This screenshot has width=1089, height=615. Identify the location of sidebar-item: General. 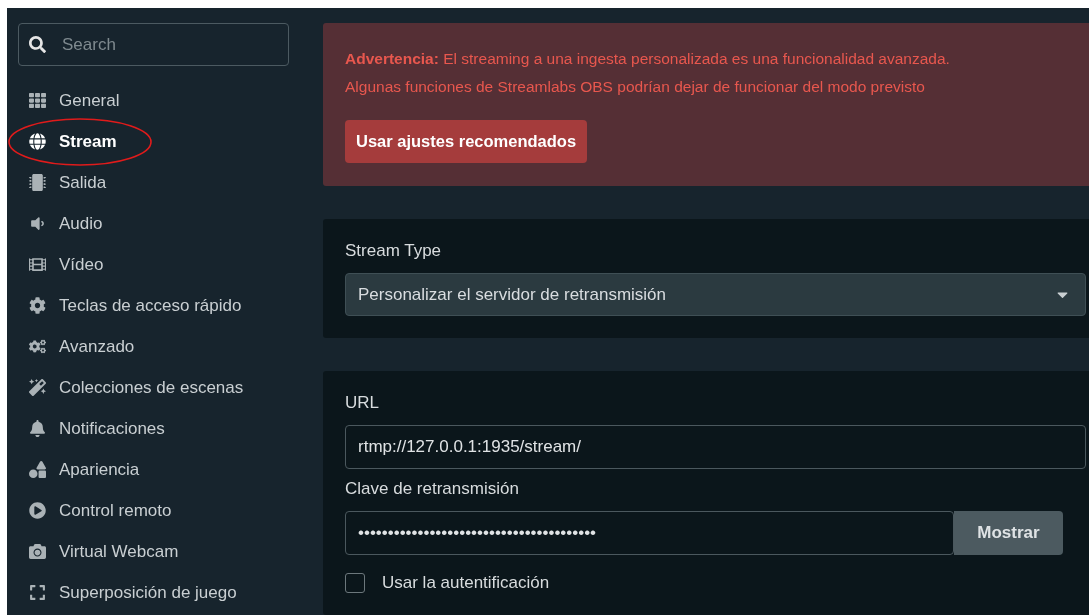
(72, 100).